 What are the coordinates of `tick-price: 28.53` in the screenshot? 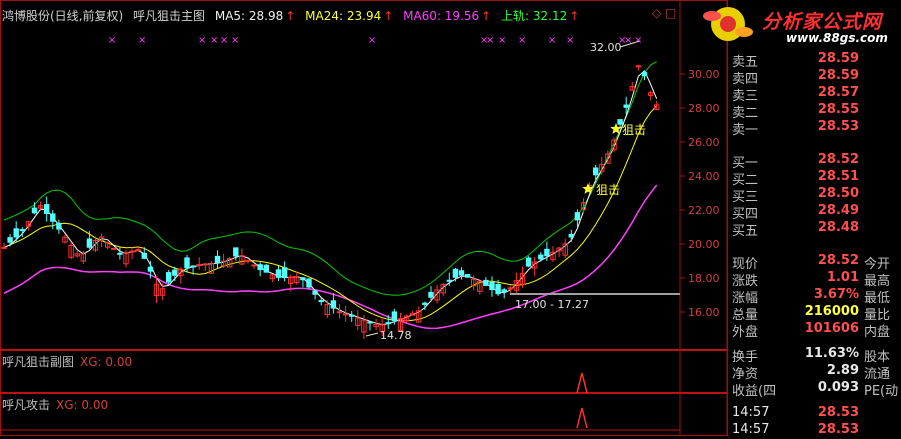 It's located at (838, 429).